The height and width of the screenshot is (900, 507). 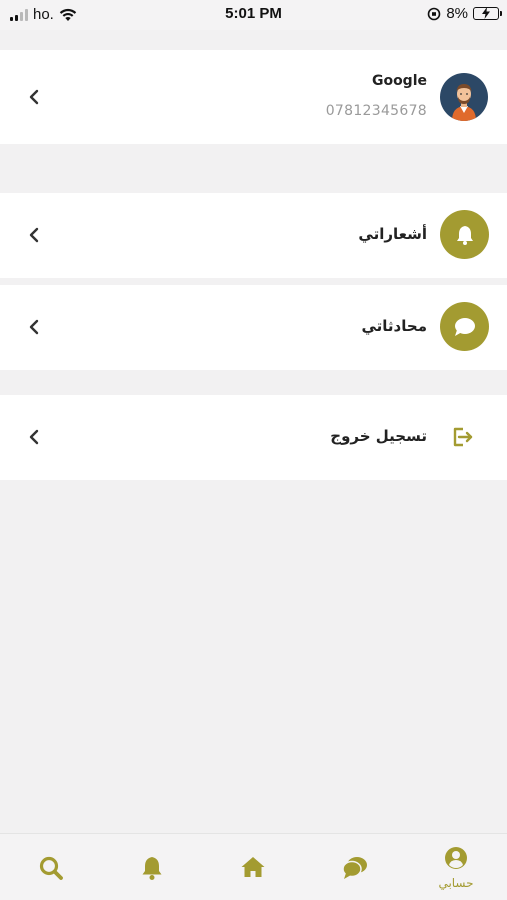 I want to click on profile-row: Google 07812345678, so click(x=253, y=97).